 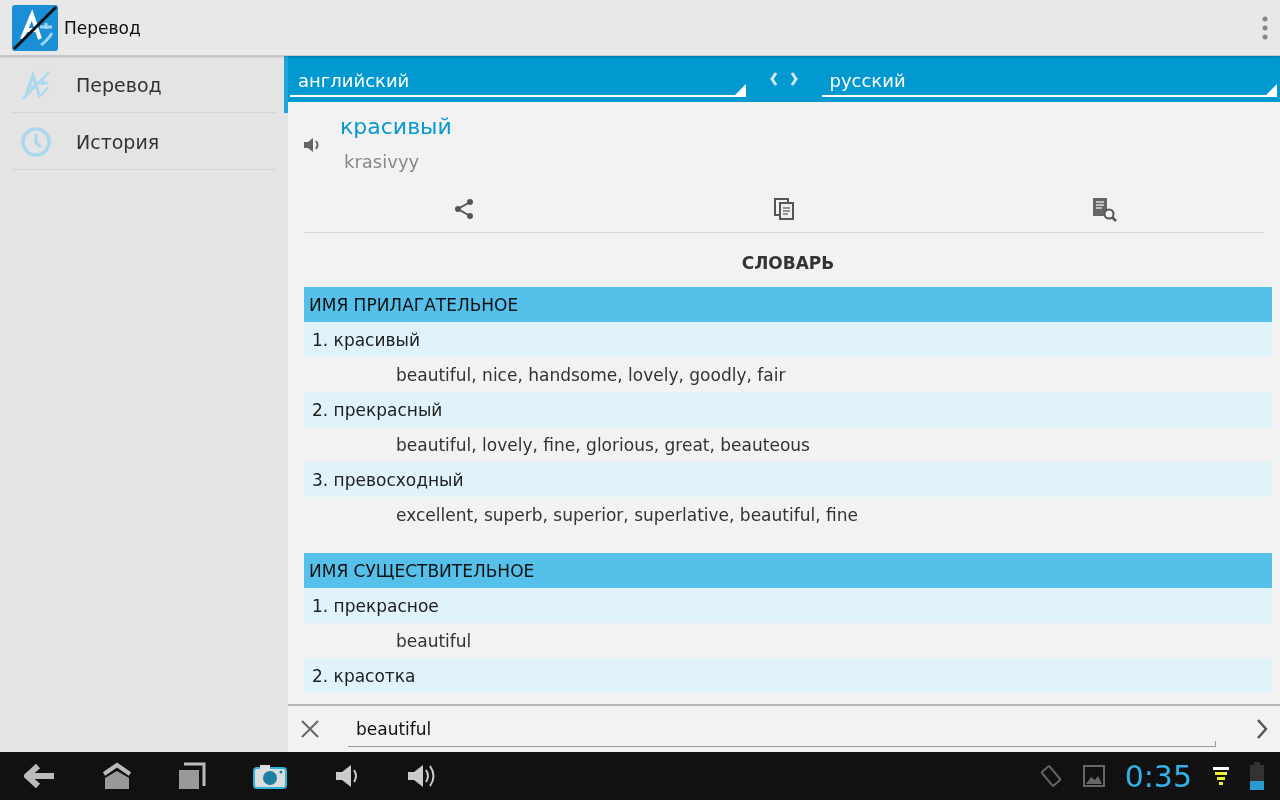 I want to click on input-field: beautiful, so click(x=782, y=729).